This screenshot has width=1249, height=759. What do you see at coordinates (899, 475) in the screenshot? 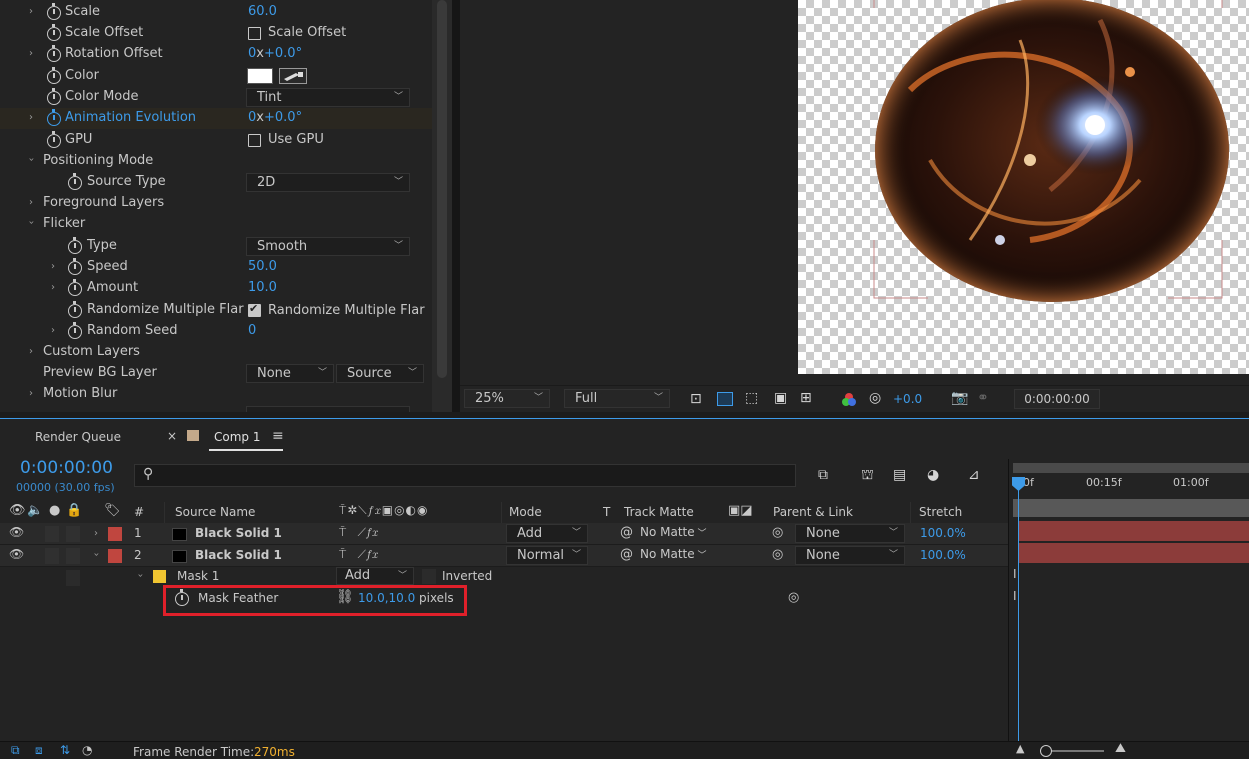
I see `frame-blending-icon: ▤` at bounding box center [899, 475].